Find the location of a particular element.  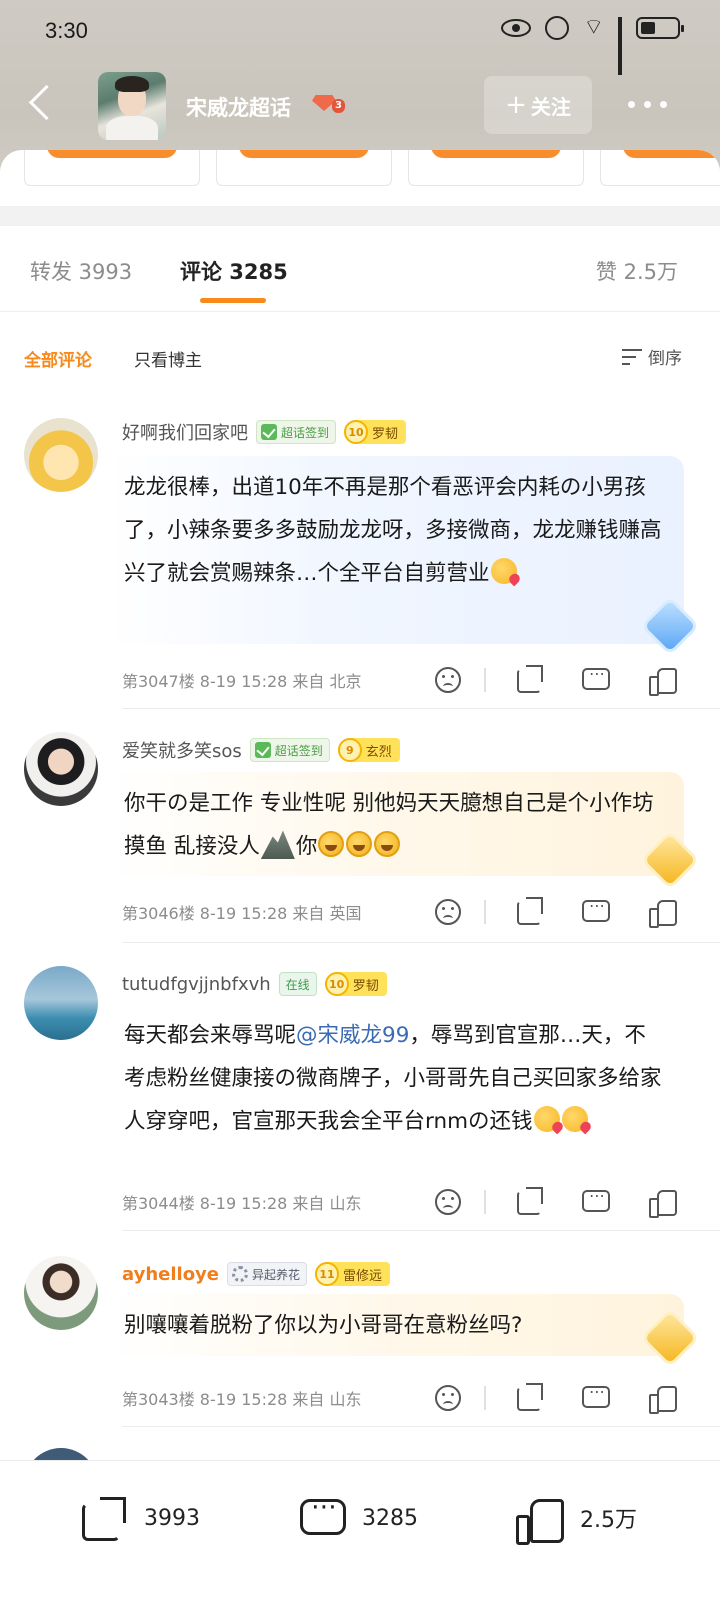

status-bar: 3:30 ⌔ is located at coordinates (360, 37).